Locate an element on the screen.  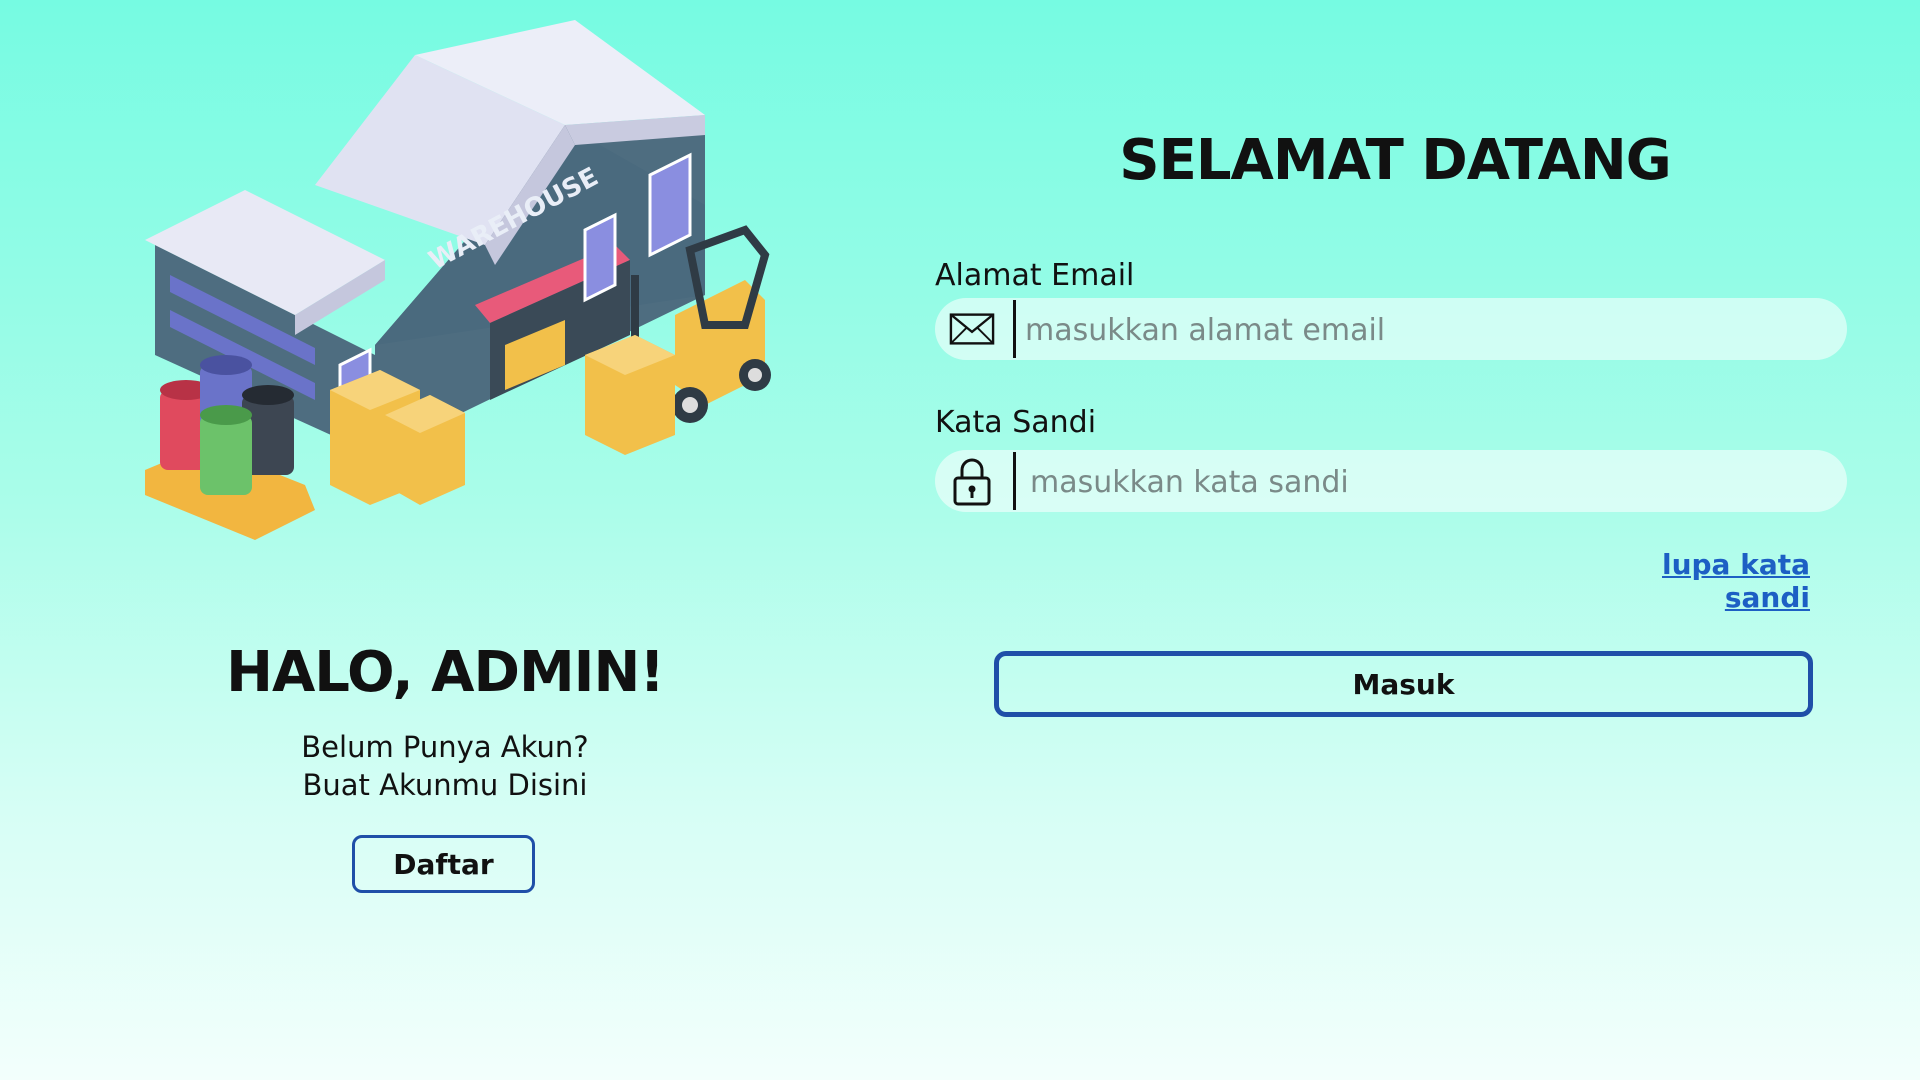
greeting-title: HALO, ADMIN! is located at coordinates (445, 672).